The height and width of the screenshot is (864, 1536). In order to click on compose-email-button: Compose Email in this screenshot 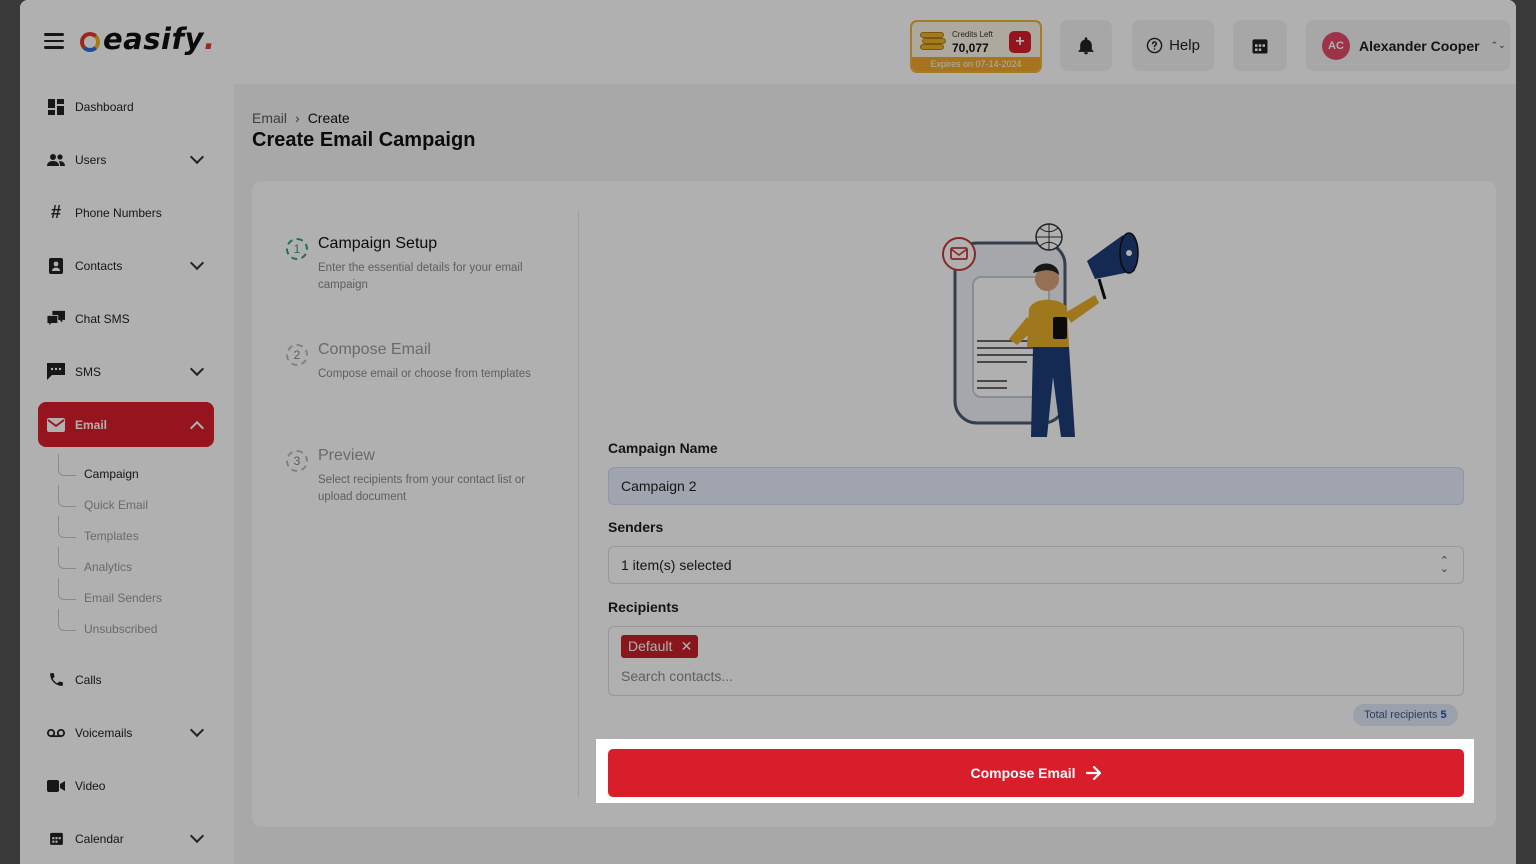, I will do `click(1036, 773)`.